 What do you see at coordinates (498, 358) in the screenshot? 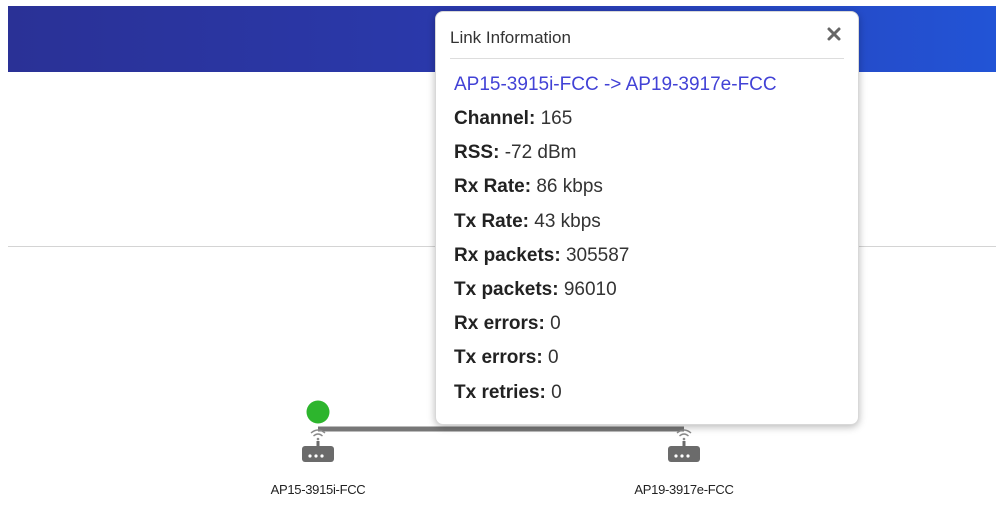
I see `stat-label: Tx errors:` at bounding box center [498, 358].